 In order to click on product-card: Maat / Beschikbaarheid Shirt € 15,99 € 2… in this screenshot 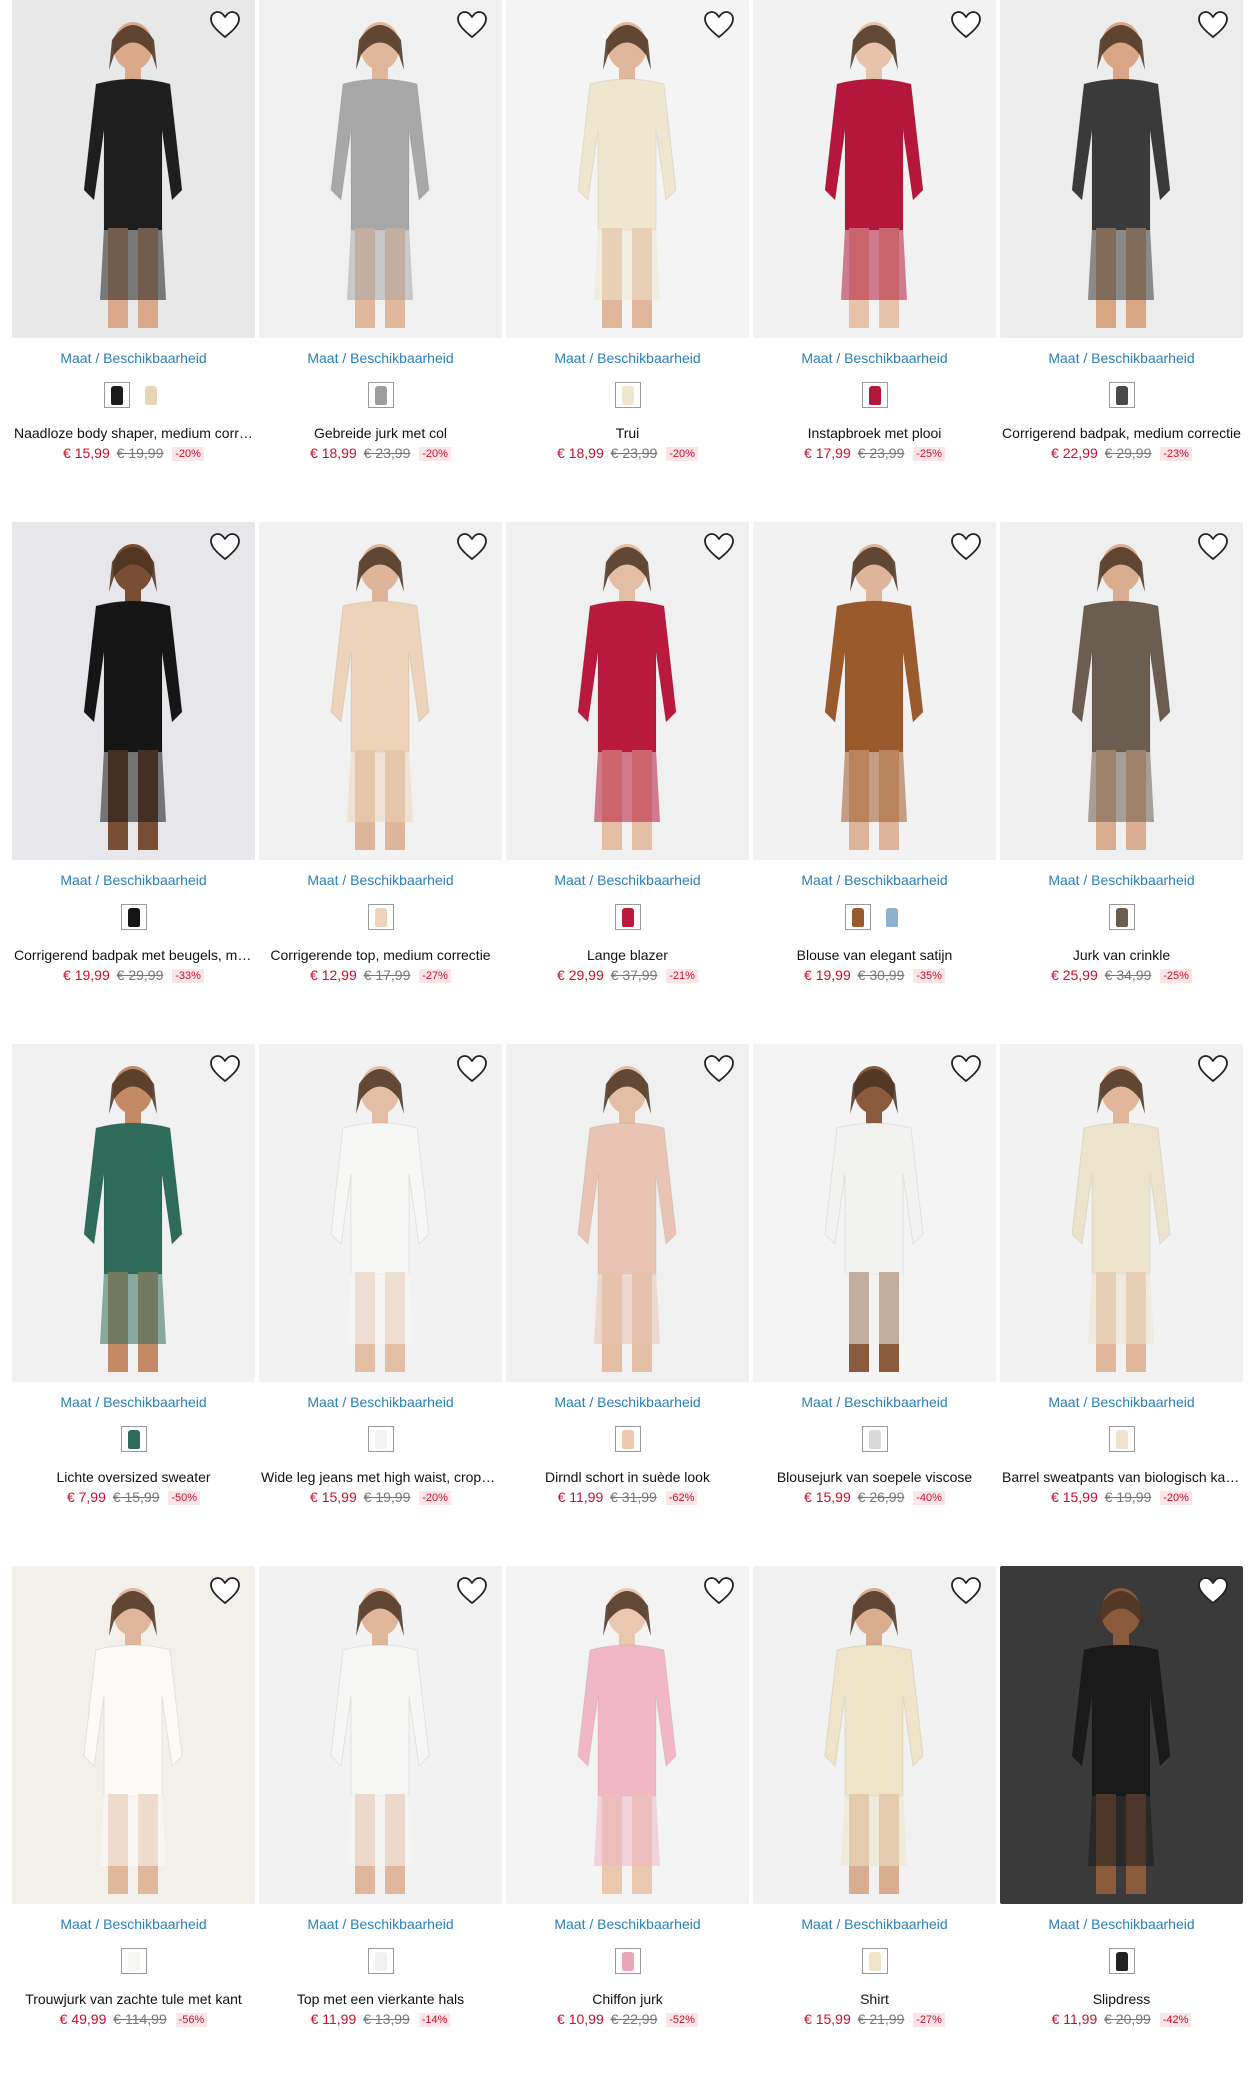, I will do `click(874, 1796)`.